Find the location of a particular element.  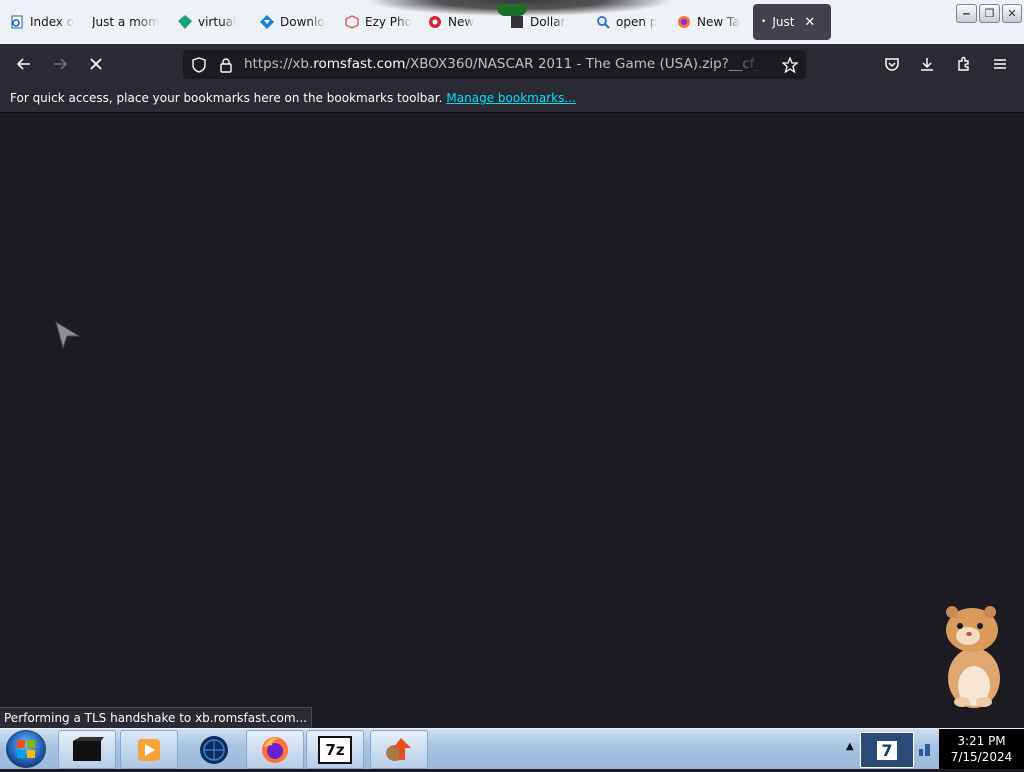

tray-seven-label: 7 is located at coordinates (887, 750).